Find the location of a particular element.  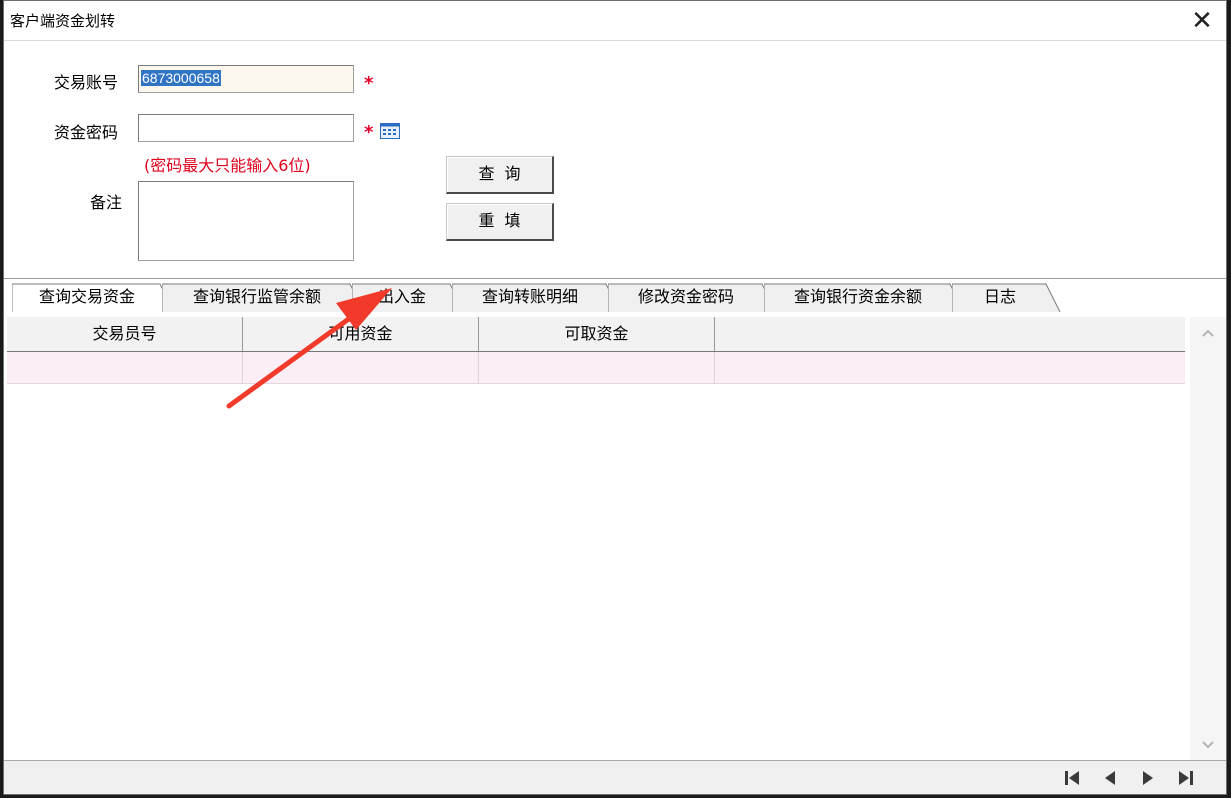

window-title: 客户端资金划转 is located at coordinates (63, 21).